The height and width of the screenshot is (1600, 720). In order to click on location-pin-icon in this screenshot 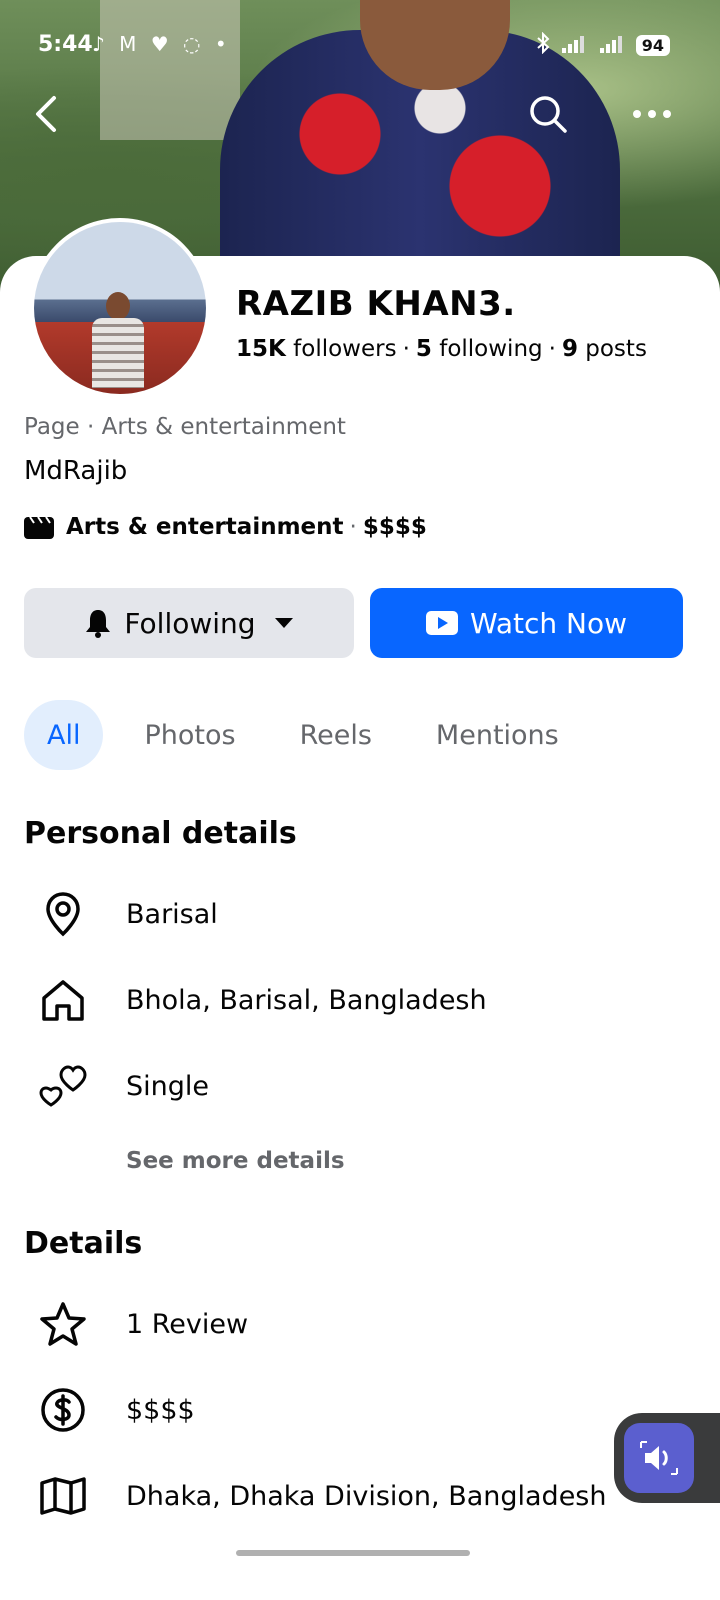, I will do `click(63, 914)`.